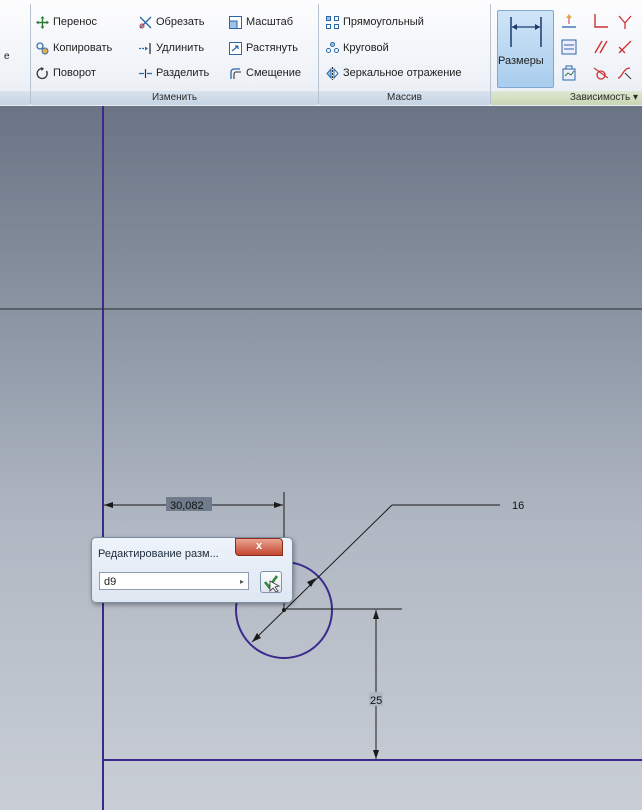 This screenshot has height=810, width=642. Describe the element at coordinates (569, 73) in the screenshot. I see `relax-mode-icon` at that location.